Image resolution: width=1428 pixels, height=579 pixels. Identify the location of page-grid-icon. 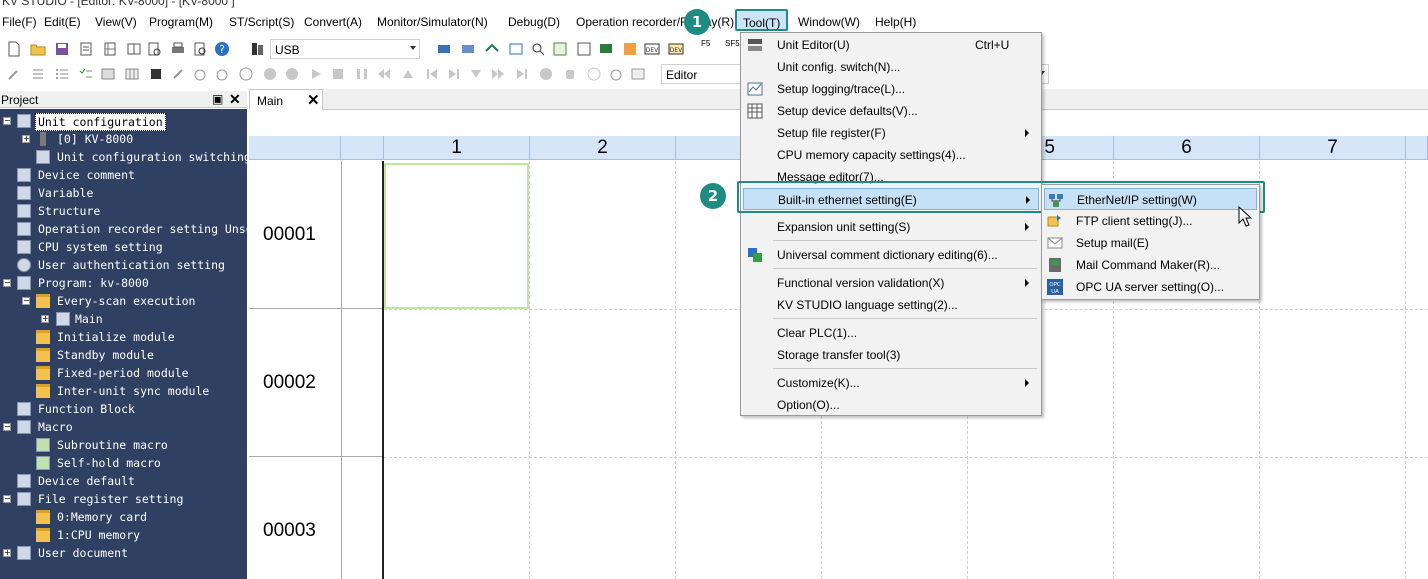
(110, 49).